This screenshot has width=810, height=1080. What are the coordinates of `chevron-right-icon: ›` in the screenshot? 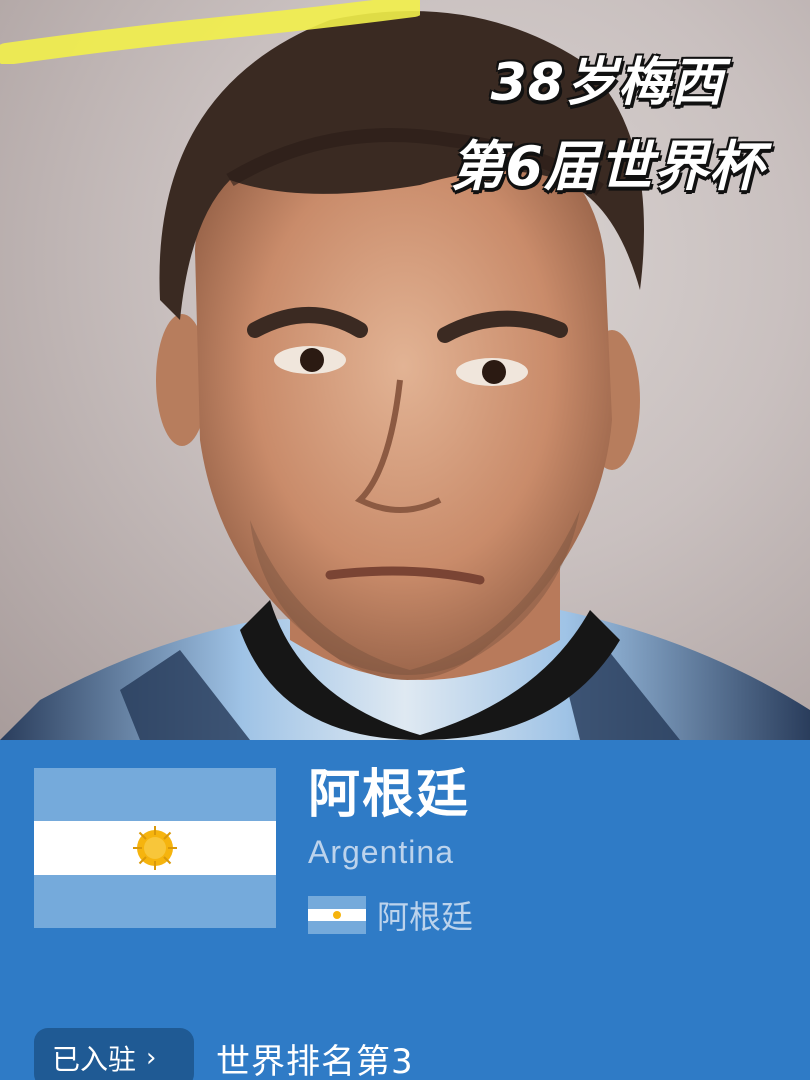 It's located at (151, 1058).